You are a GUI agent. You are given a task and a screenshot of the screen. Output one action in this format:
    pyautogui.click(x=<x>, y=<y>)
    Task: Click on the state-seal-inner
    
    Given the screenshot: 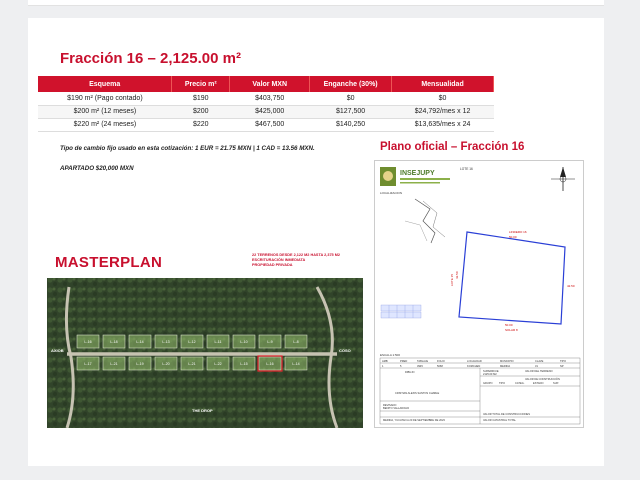 What is the action you would take?
    pyautogui.click(x=388, y=176)
    